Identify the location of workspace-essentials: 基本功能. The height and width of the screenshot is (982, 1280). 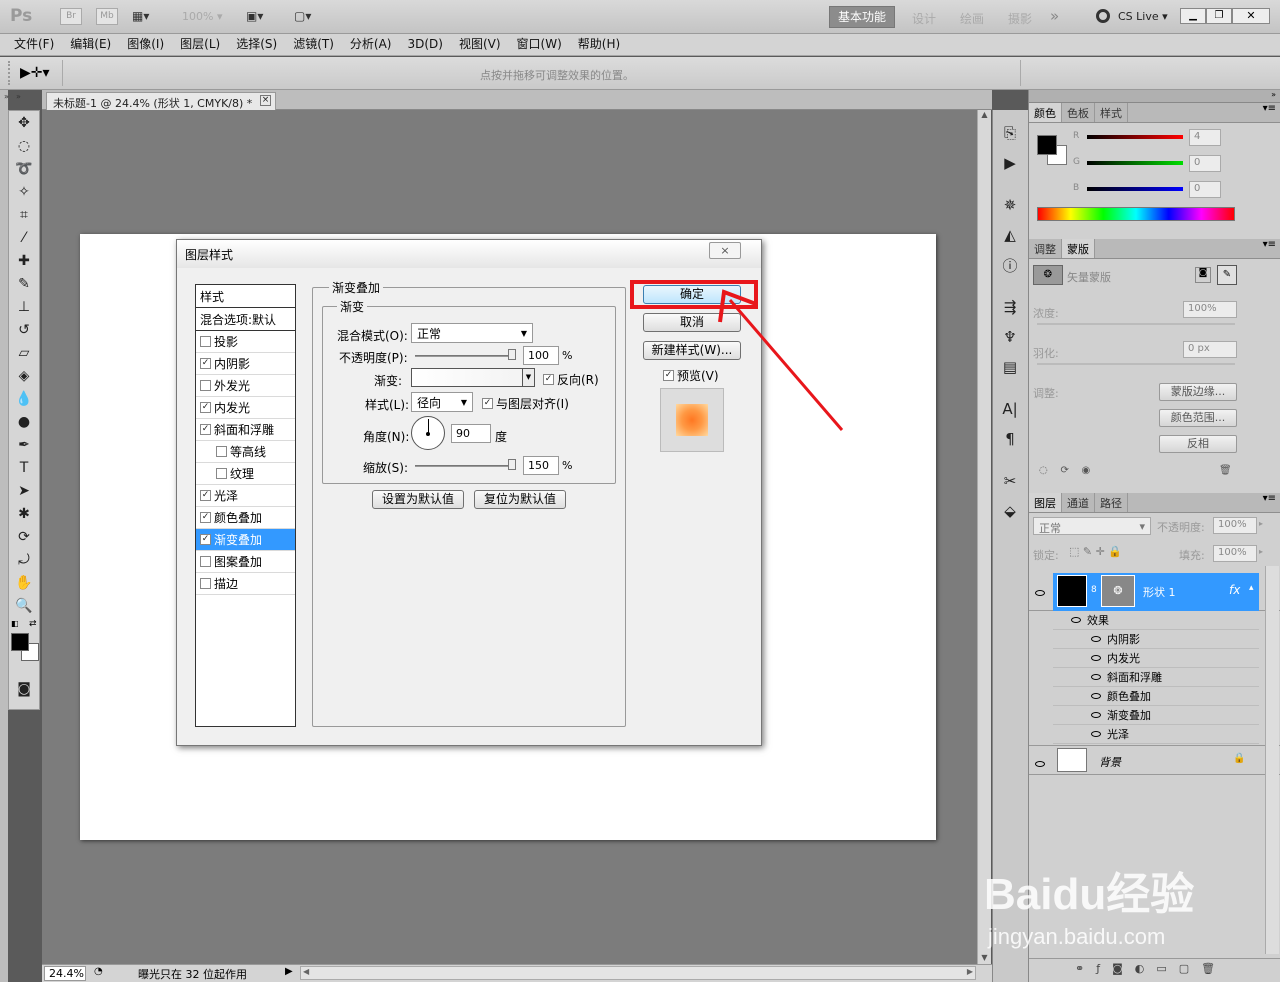
(862, 17).